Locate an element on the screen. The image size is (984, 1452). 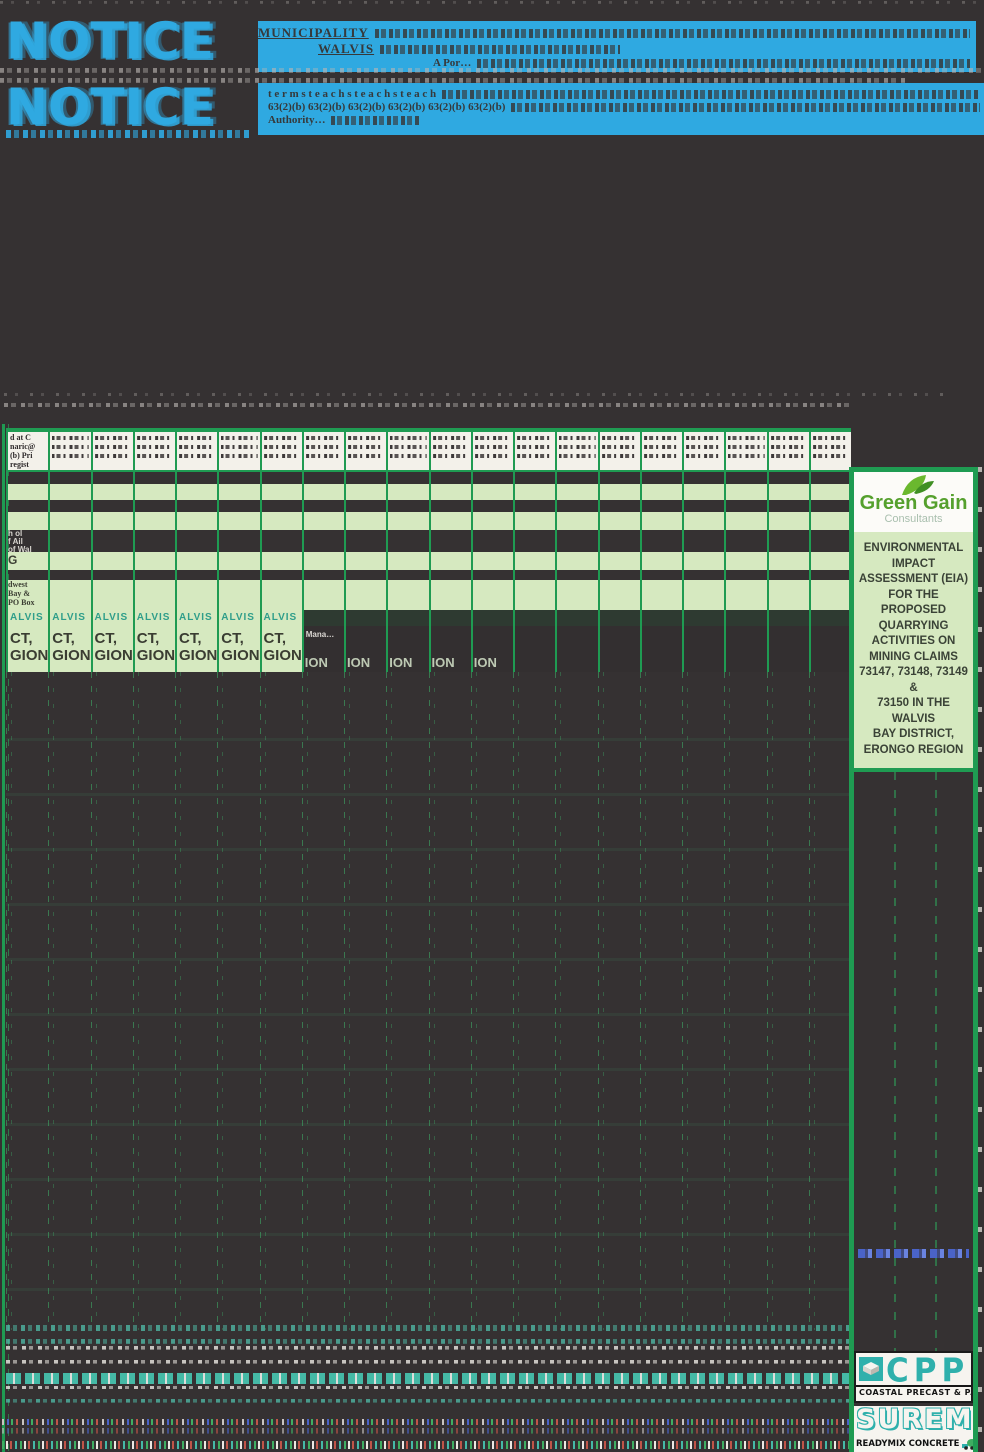
advert-column-body is located at coordinates (913, 1061).